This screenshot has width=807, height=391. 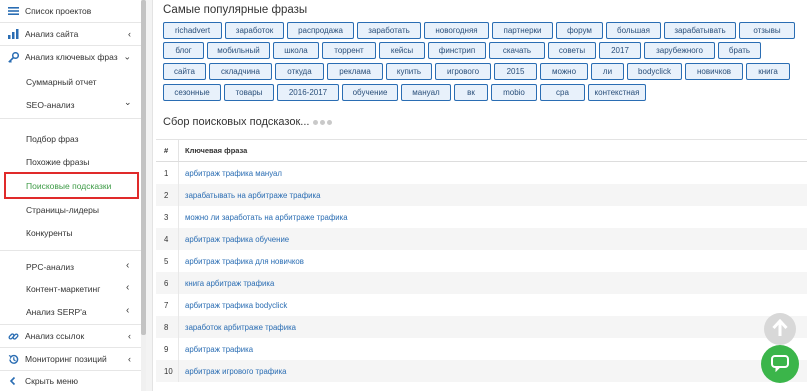 What do you see at coordinates (238, 50) in the screenshot?
I see `tag-button: мобильный` at bounding box center [238, 50].